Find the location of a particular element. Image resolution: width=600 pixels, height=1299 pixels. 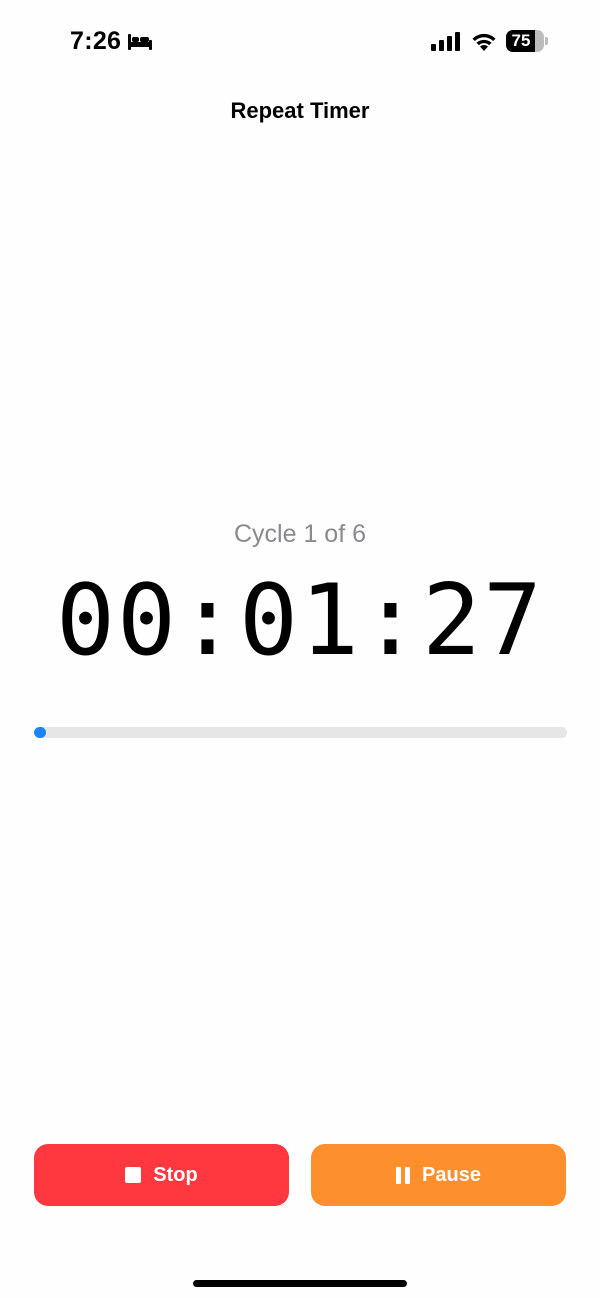

status-indicators: 75 is located at coordinates (489, 41).